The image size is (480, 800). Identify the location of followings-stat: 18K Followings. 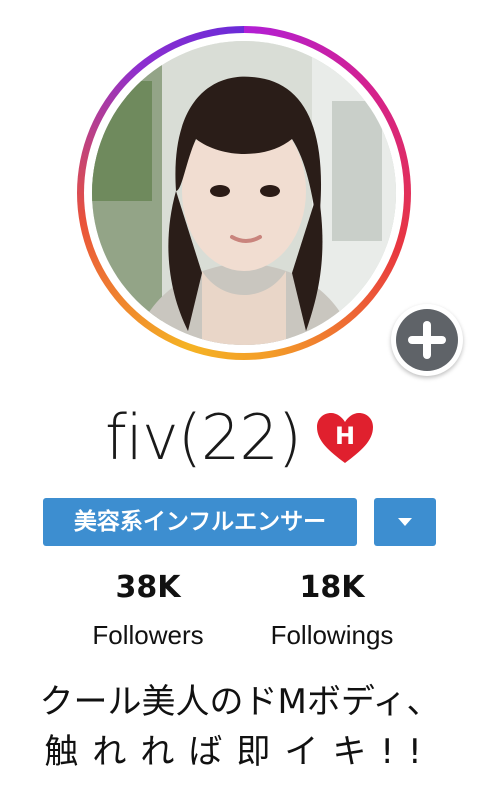
(332, 610).